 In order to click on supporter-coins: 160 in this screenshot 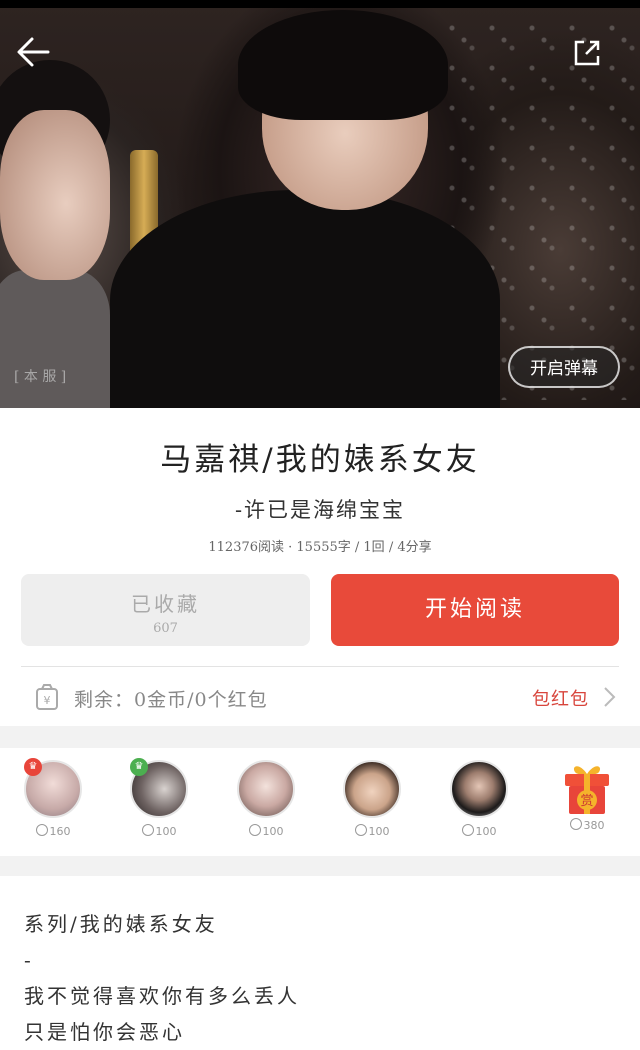, I will do `click(53, 831)`.